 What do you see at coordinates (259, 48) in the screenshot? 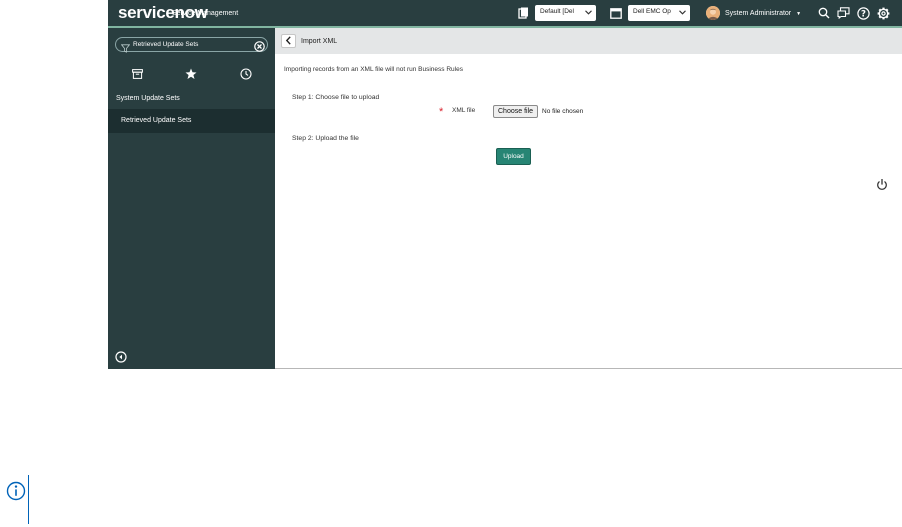
I see `clear-icon` at bounding box center [259, 48].